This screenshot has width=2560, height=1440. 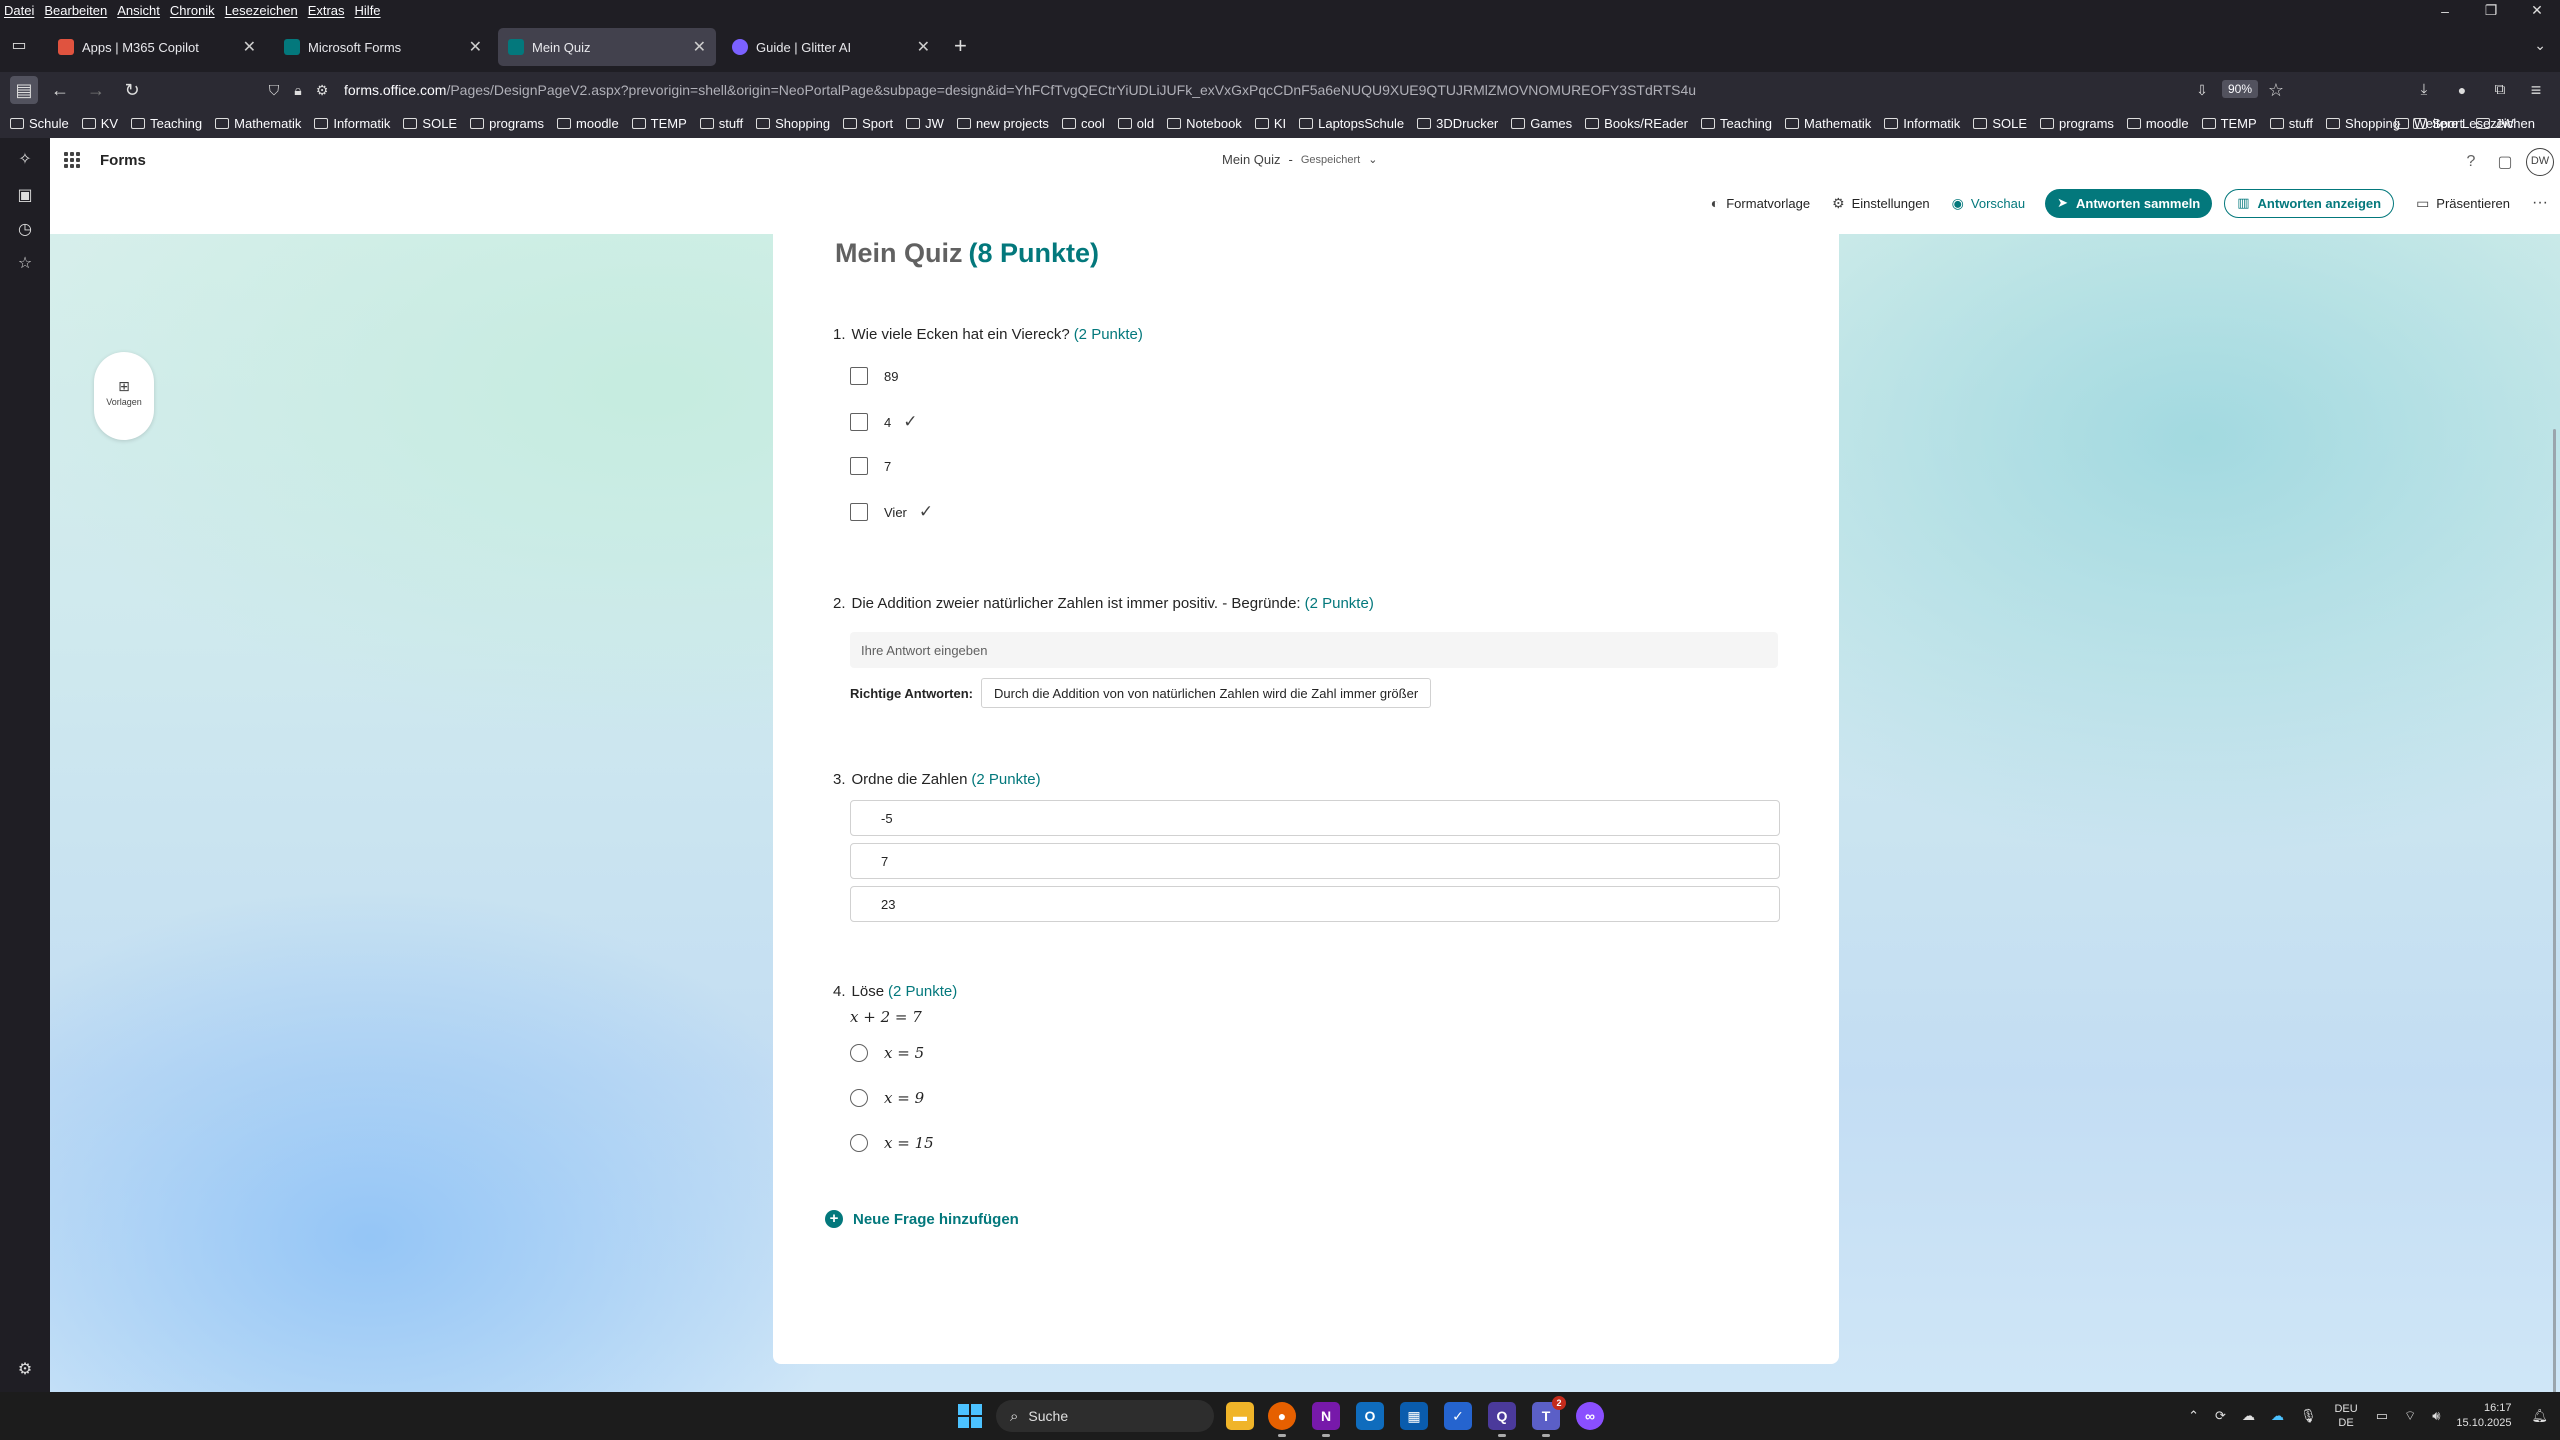 What do you see at coordinates (1988, 203) in the screenshot?
I see `preview-button: ◉ Vorschau` at bounding box center [1988, 203].